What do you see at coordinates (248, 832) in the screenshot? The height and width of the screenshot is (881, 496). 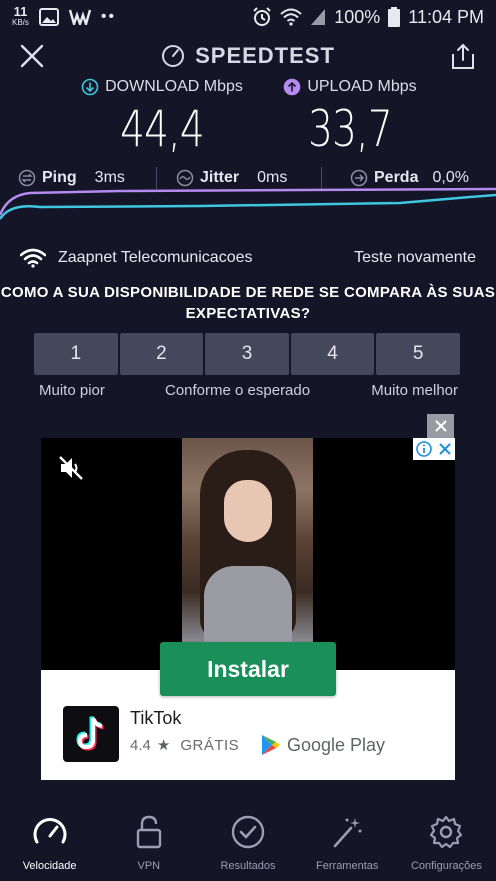 I see `check-circle-icon` at bounding box center [248, 832].